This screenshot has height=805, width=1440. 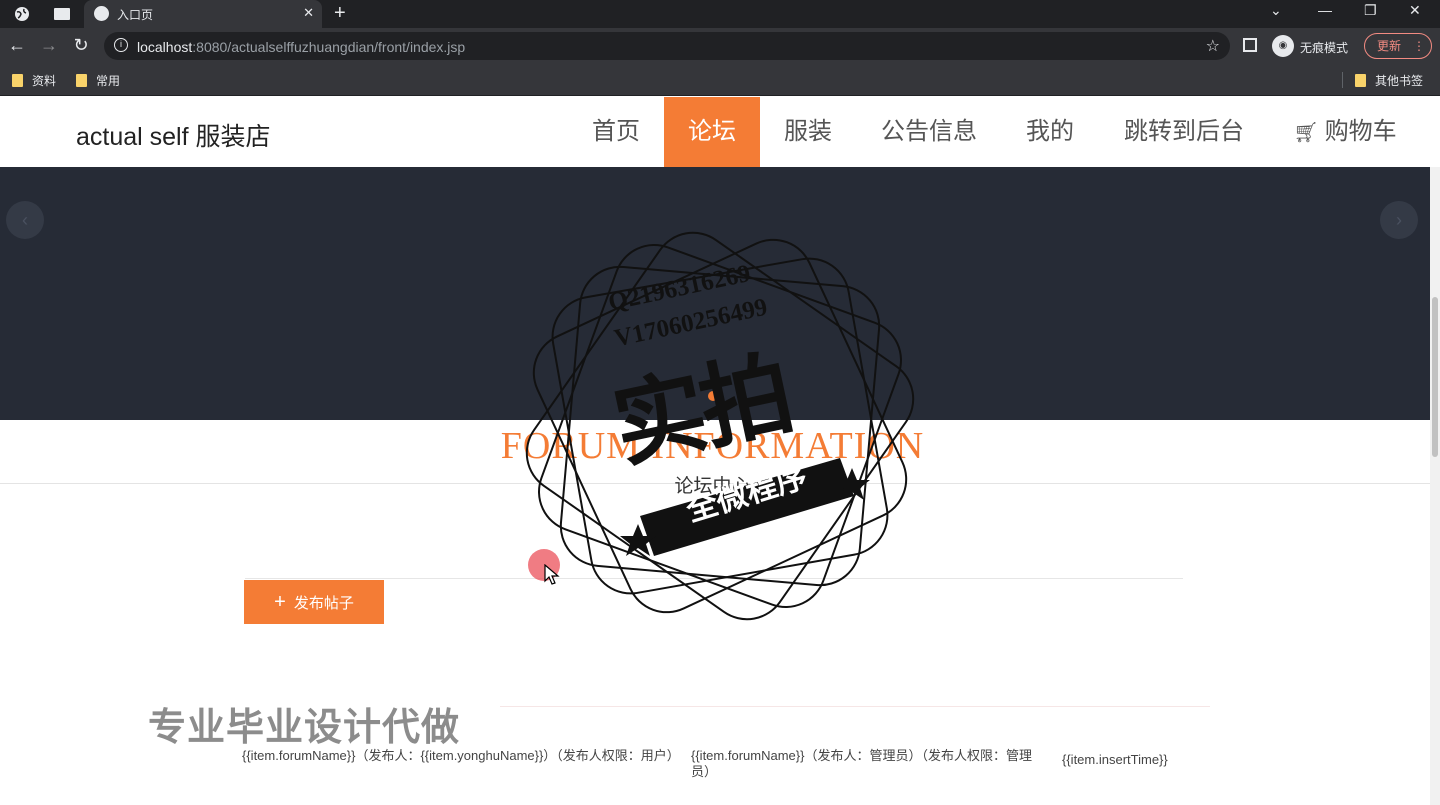 I want to click on update-button: 更新 ⋮, so click(x=1398, y=46).